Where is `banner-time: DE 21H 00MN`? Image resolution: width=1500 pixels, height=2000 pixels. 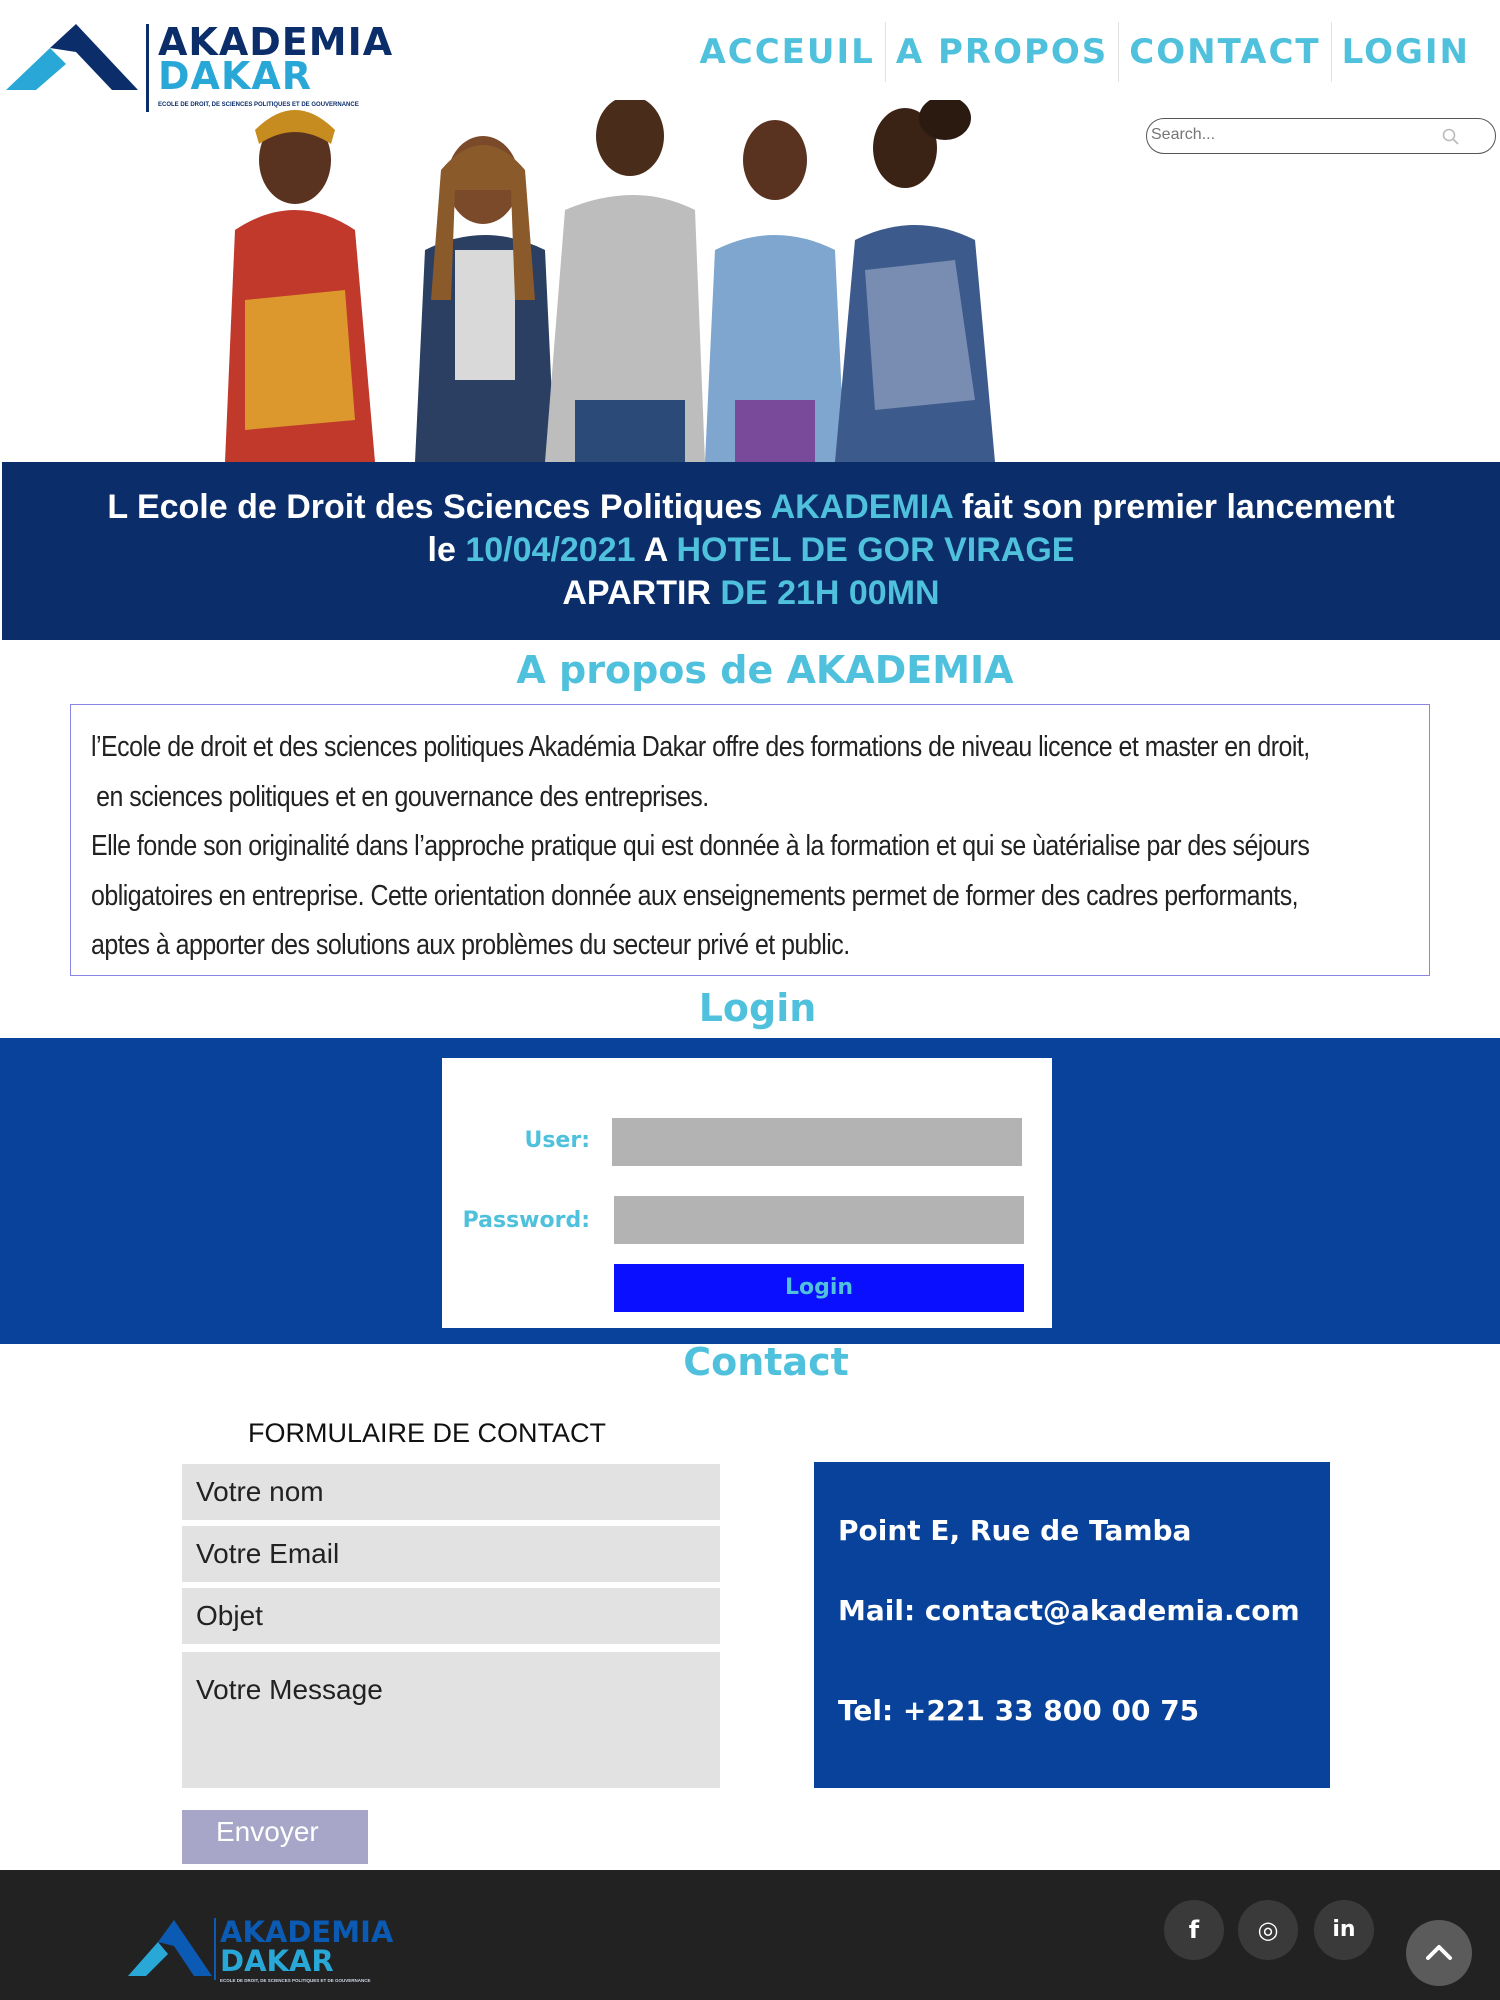 banner-time: DE 21H 00MN is located at coordinates (830, 593).